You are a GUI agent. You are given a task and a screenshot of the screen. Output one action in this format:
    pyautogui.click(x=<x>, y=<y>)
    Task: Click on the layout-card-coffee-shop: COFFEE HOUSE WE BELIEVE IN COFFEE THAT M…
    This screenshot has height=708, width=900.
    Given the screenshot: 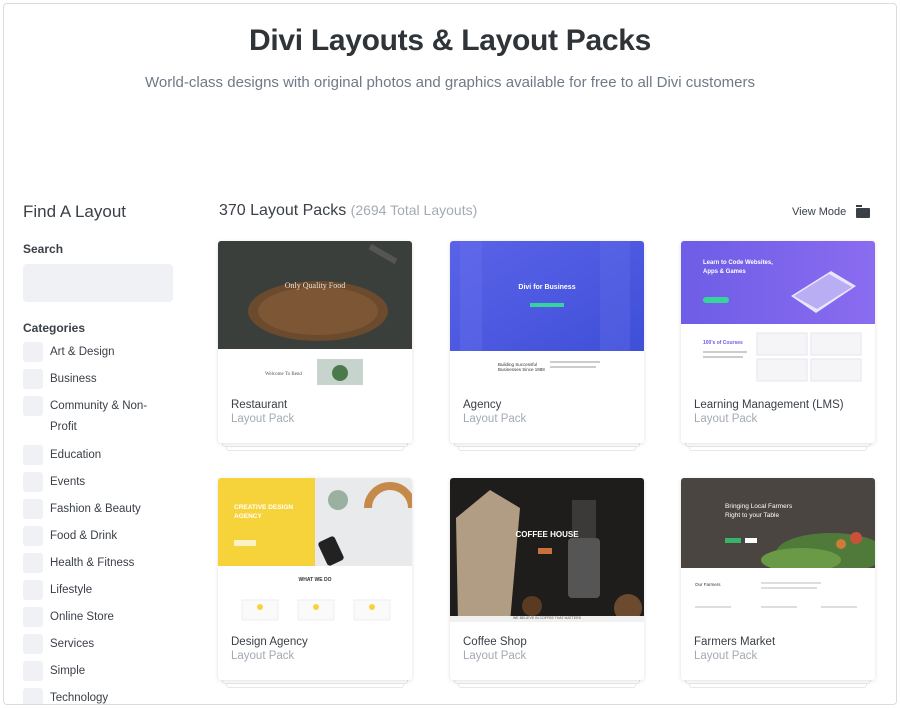 What is the action you would take?
    pyautogui.click(x=547, y=584)
    